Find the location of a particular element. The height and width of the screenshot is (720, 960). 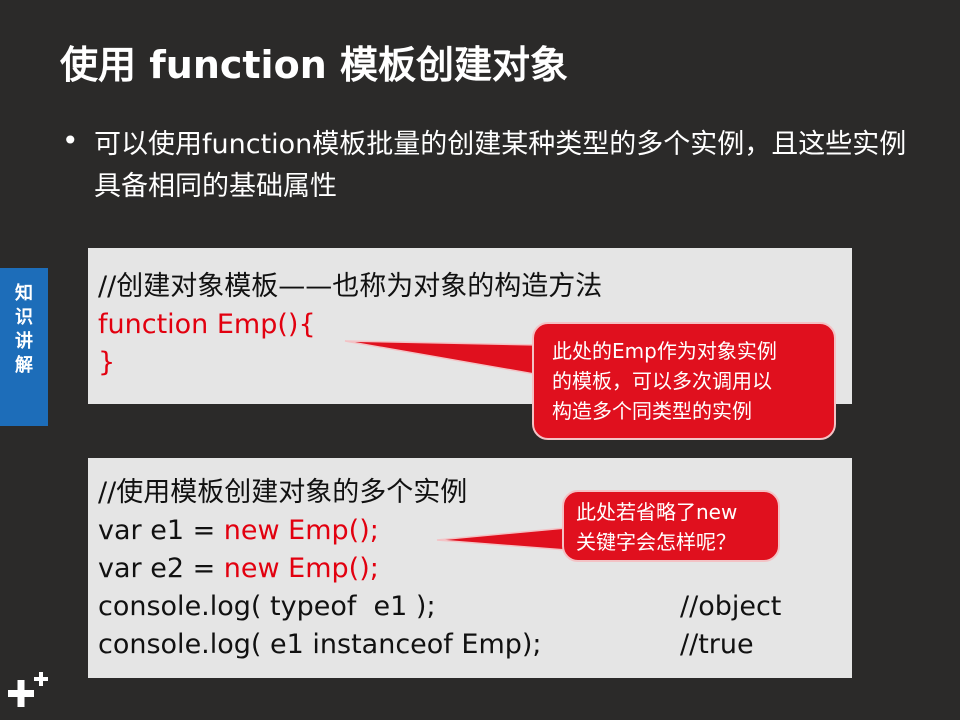

plus-logo-icon is located at coordinates (28, 689).